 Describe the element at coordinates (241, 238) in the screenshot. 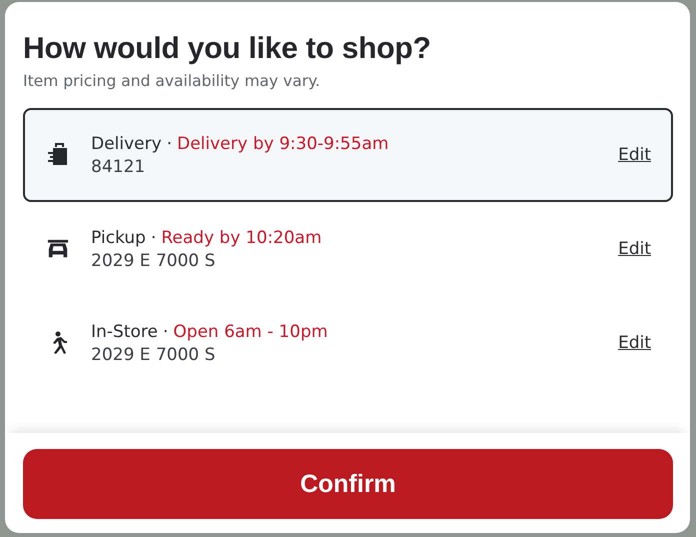

I see `option-status: Ready by 10:20am` at that location.